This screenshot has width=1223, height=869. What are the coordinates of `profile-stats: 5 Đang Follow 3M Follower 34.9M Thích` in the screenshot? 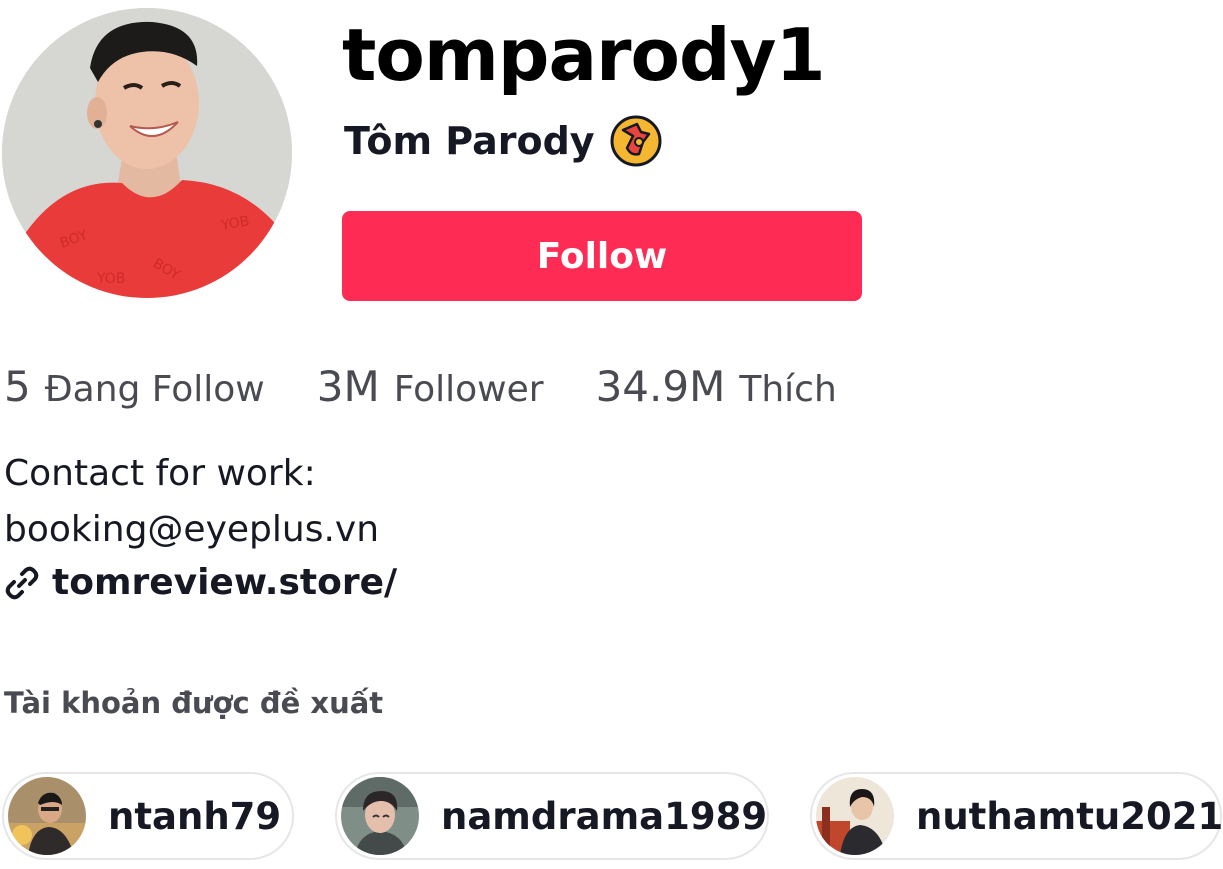 It's located at (446, 386).